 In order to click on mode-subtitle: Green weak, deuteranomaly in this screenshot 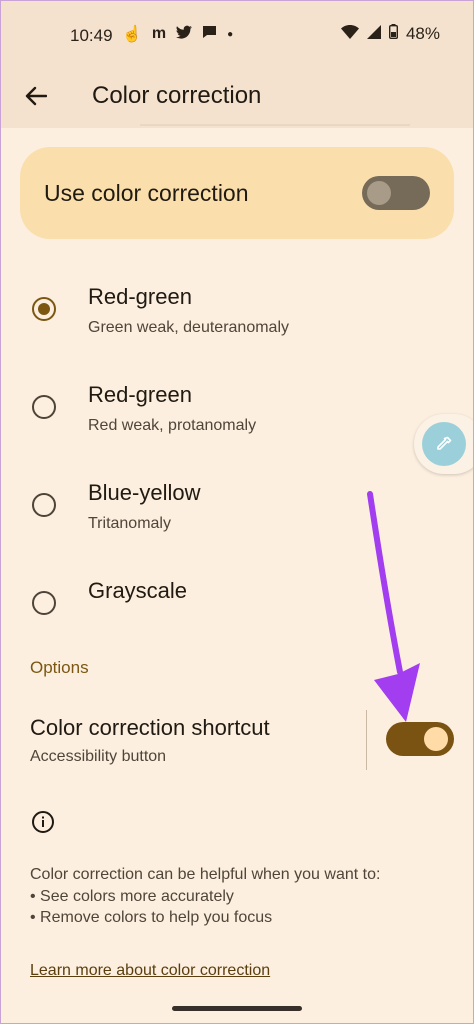, I will do `click(188, 327)`.